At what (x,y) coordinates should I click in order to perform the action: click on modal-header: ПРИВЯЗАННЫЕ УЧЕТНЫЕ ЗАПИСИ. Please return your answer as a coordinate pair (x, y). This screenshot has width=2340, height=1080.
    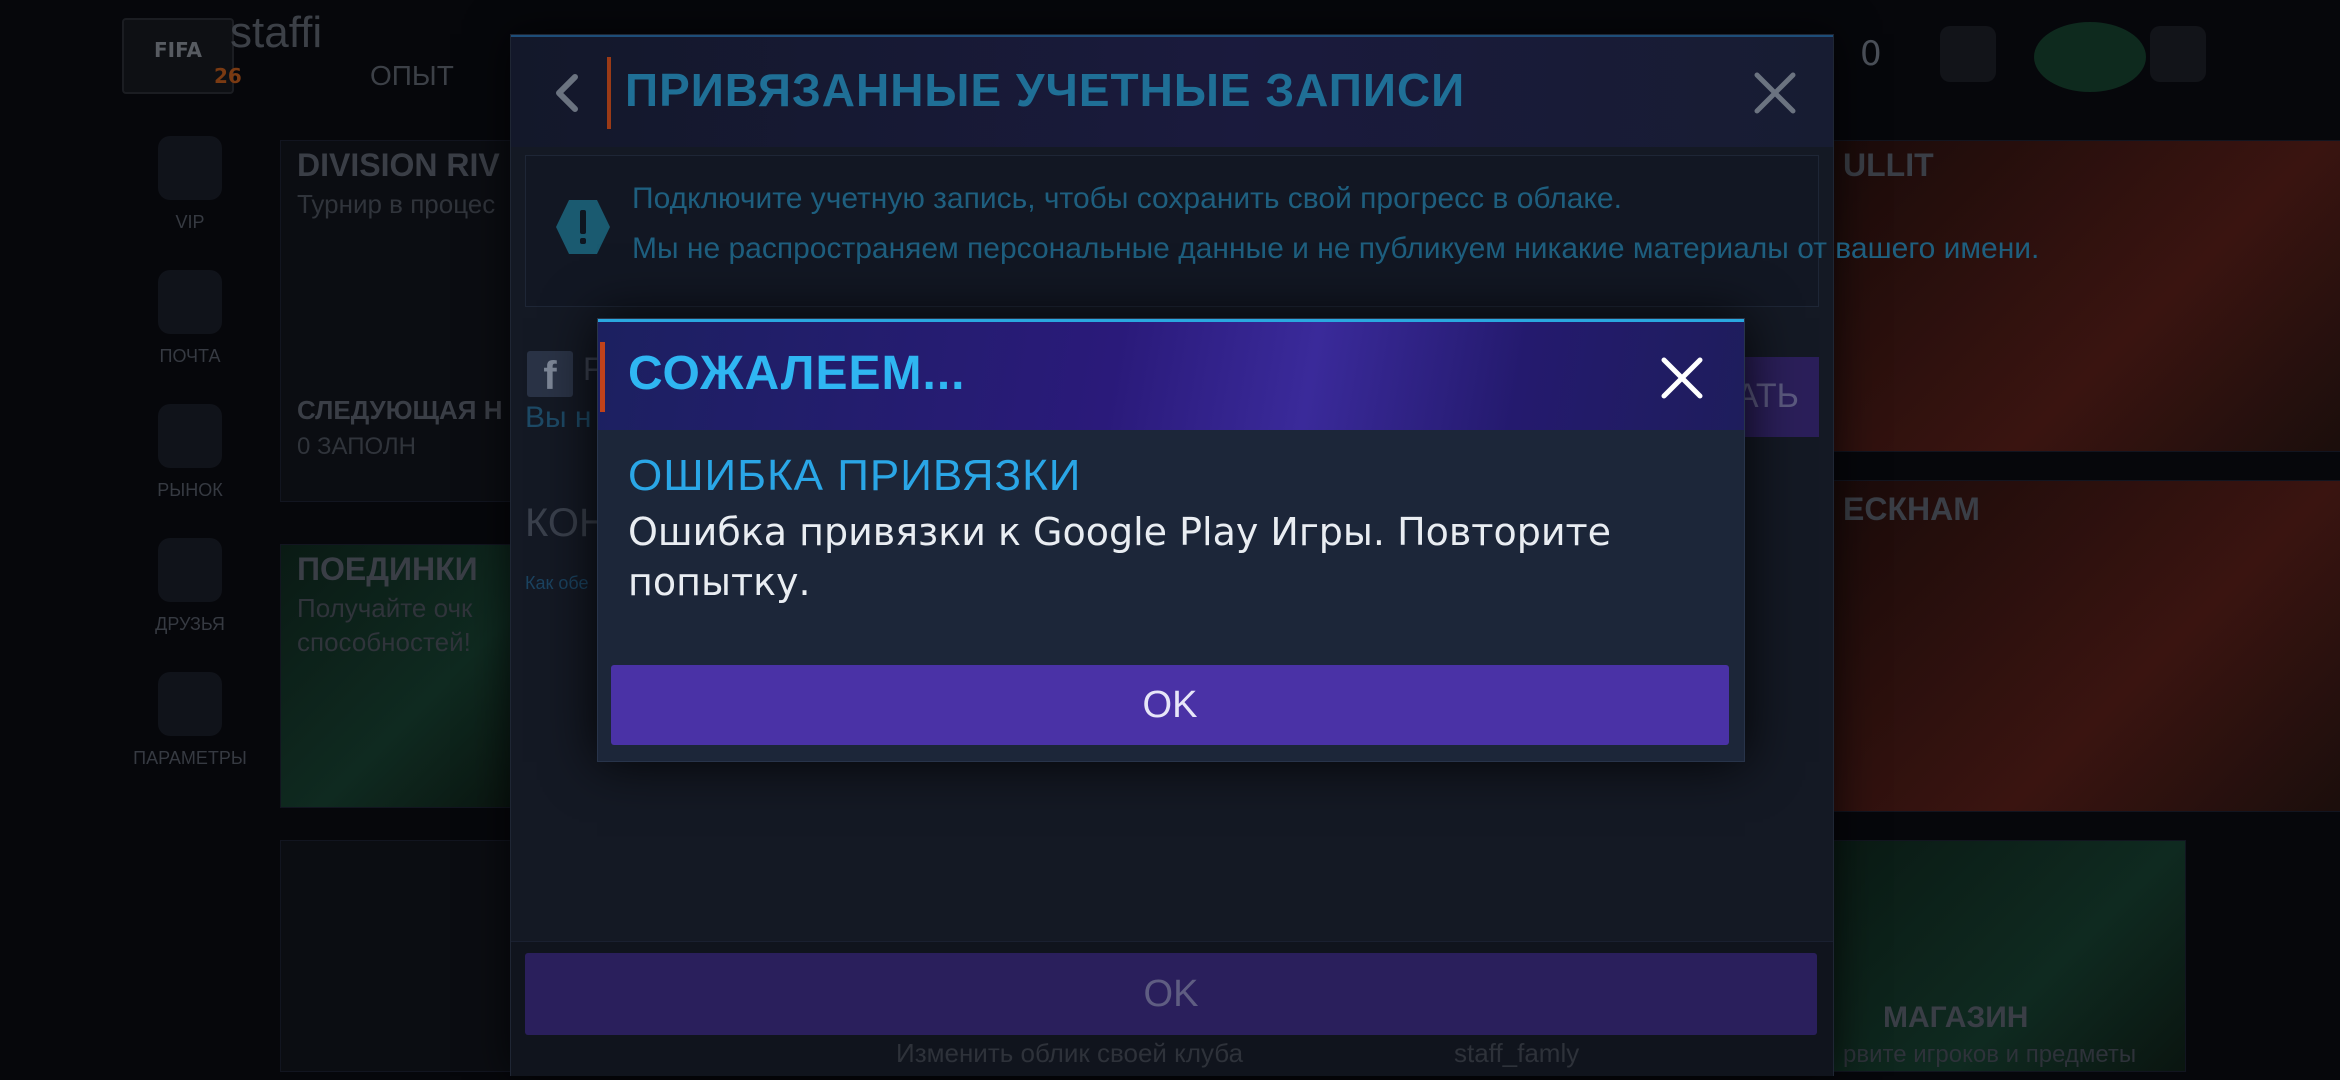
    Looking at the image, I should click on (1172, 91).